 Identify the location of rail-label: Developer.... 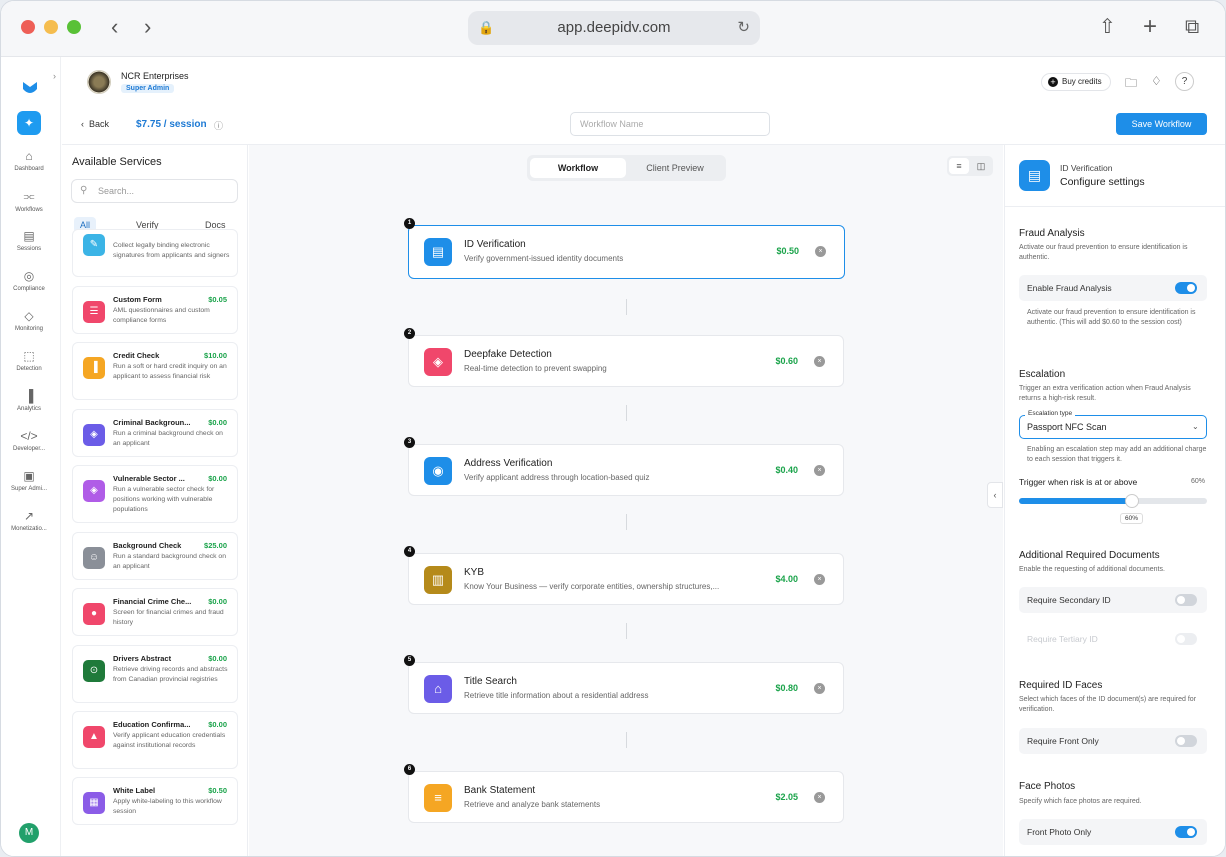
(29, 449).